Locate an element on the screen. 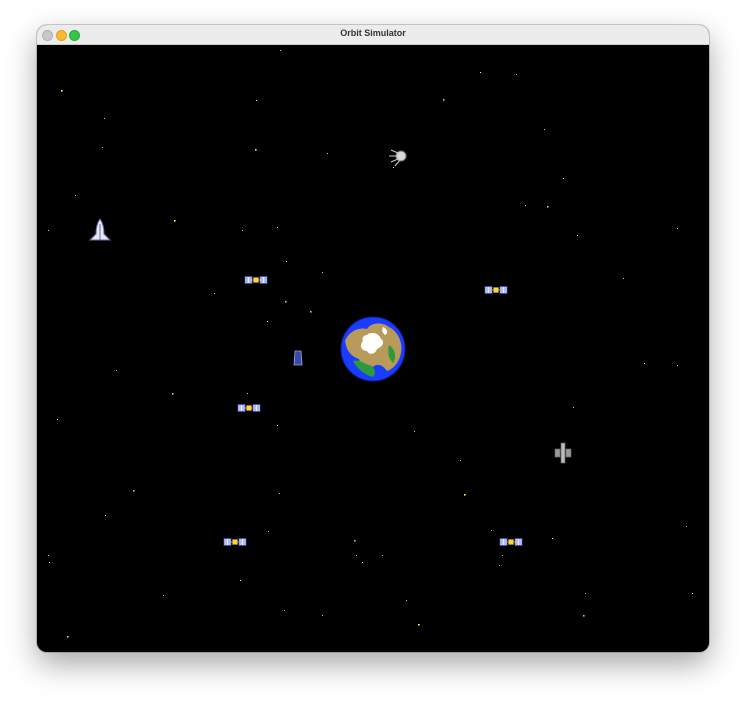  space-station-icon is located at coordinates (563, 453).